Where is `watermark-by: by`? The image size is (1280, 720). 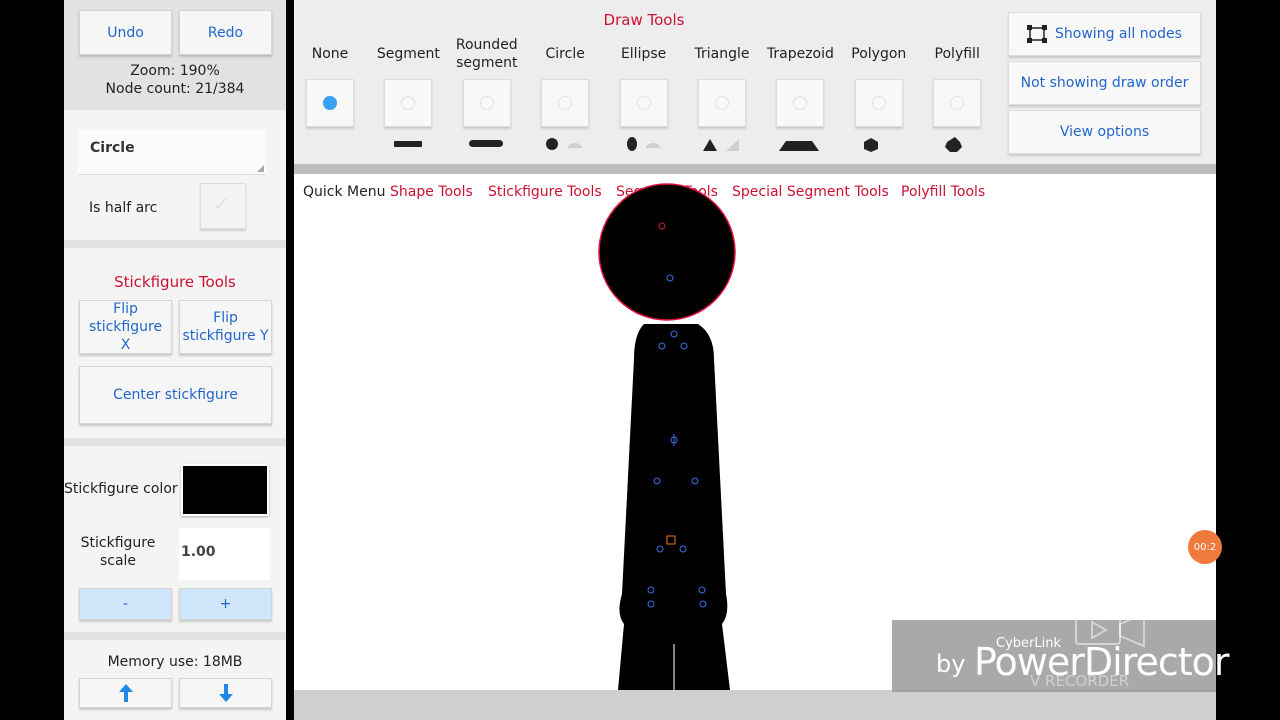
watermark-by: by is located at coordinates (951, 664).